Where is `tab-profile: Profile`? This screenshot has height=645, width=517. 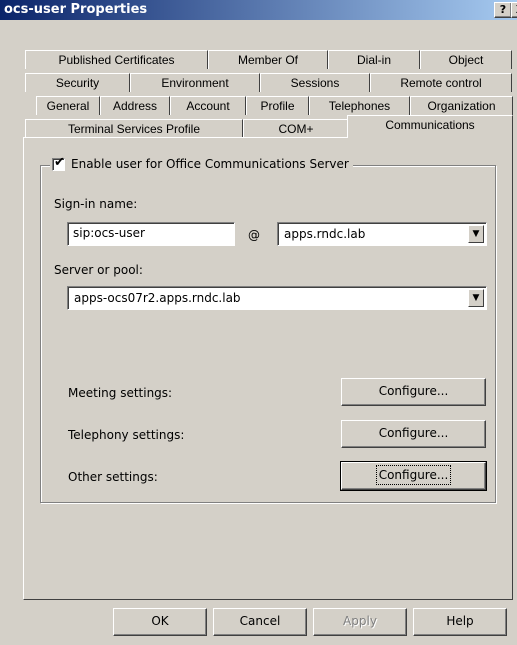
tab-profile: Profile is located at coordinates (277, 105).